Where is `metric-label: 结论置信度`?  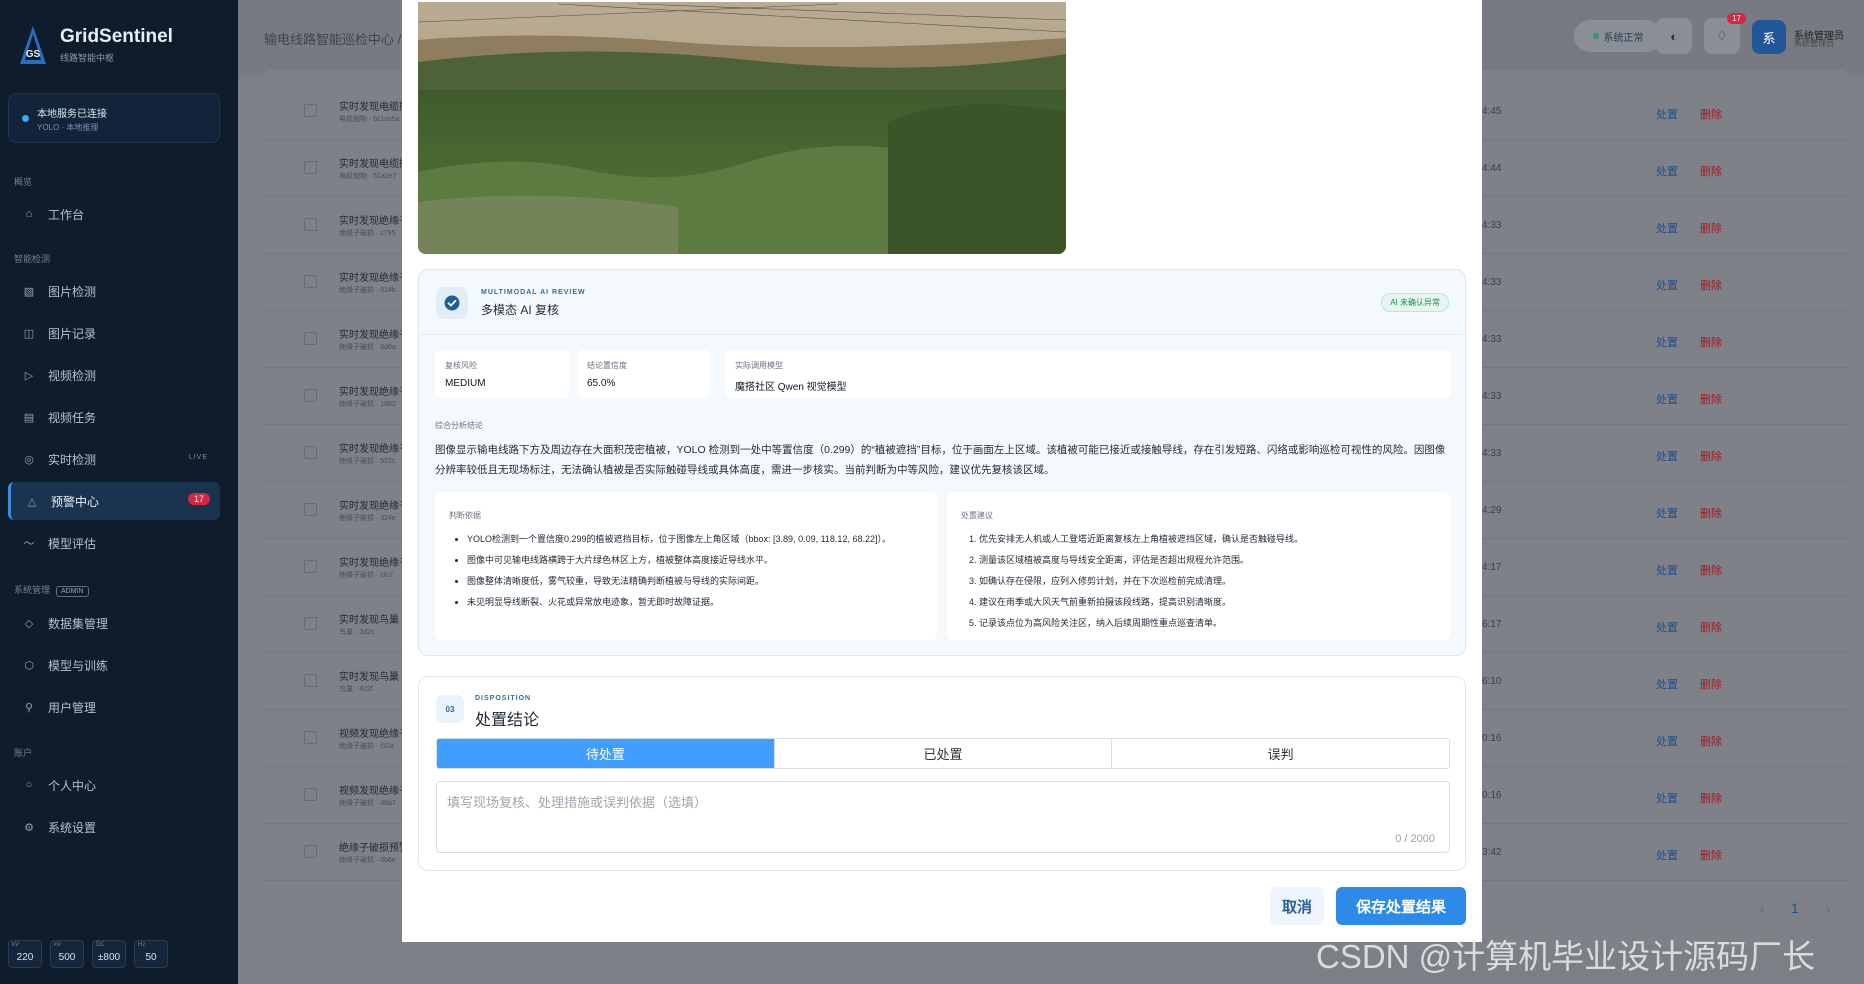
metric-label: 结论置信度 is located at coordinates (607, 365).